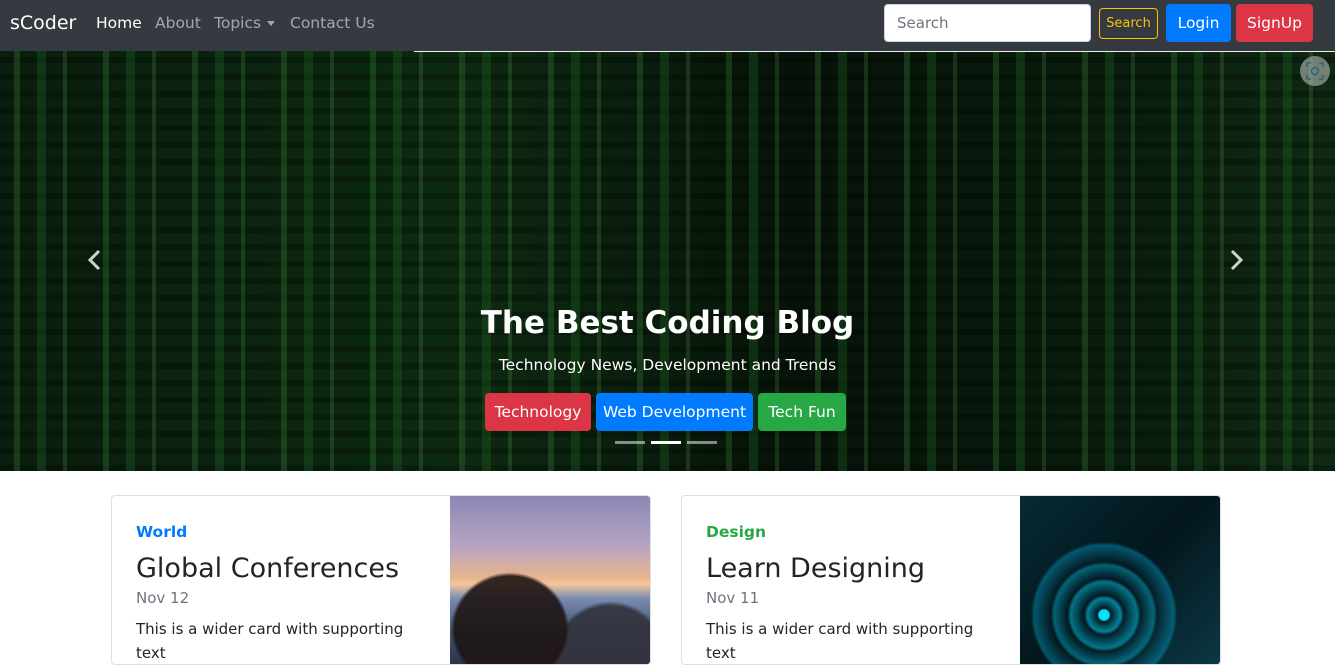 This screenshot has width=1335, height=665. I want to click on card-title: Learn Designing, so click(816, 568).